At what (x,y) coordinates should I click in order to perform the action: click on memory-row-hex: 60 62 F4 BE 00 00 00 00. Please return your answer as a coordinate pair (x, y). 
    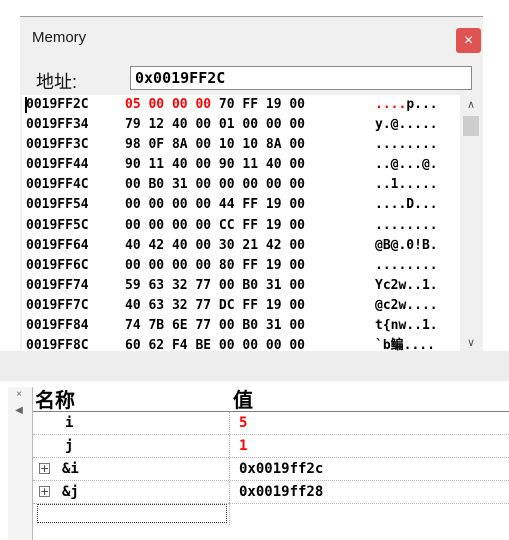
    Looking at the image, I should click on (215, 343).